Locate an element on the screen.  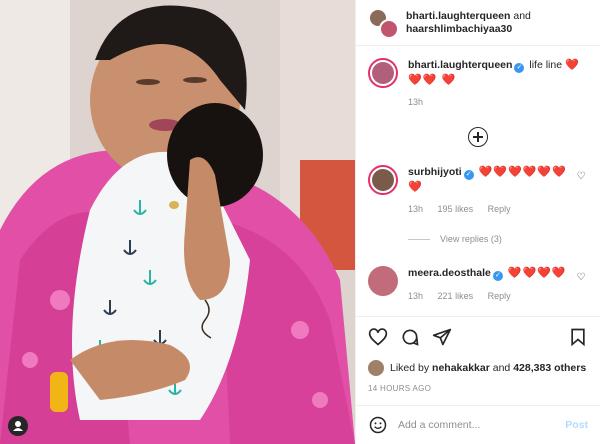
action-bar is located at coordinates (478, 336).